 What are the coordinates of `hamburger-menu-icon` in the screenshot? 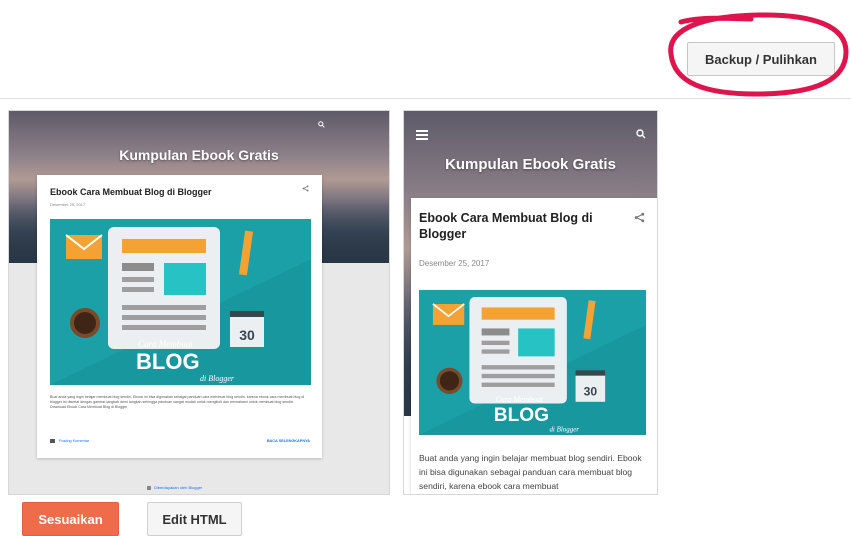 It's located at (422, 135).